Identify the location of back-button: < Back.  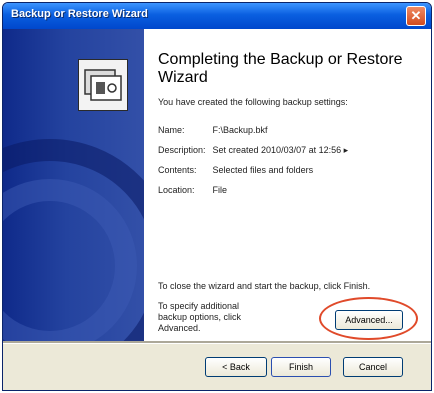
(236, 367).